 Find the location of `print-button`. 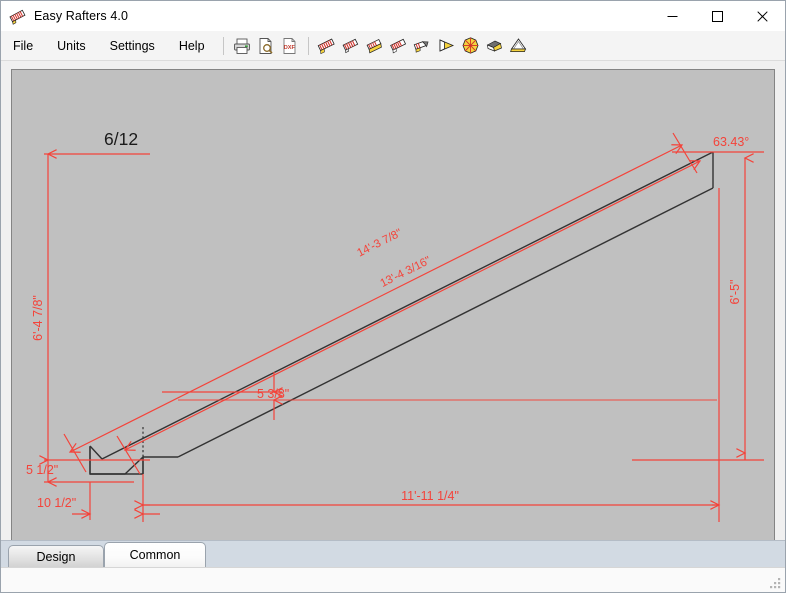

print-button is located at coordinates (242, 46).